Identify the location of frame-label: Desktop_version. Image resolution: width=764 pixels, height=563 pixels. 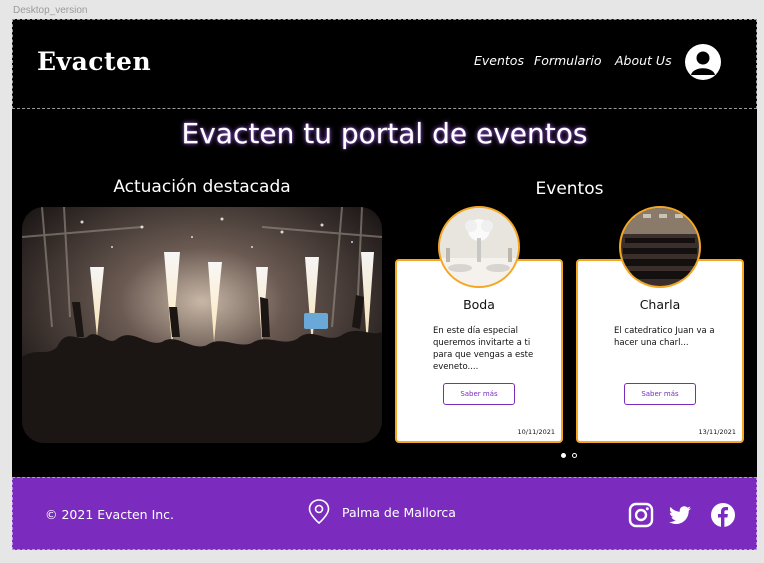
(50, 10).